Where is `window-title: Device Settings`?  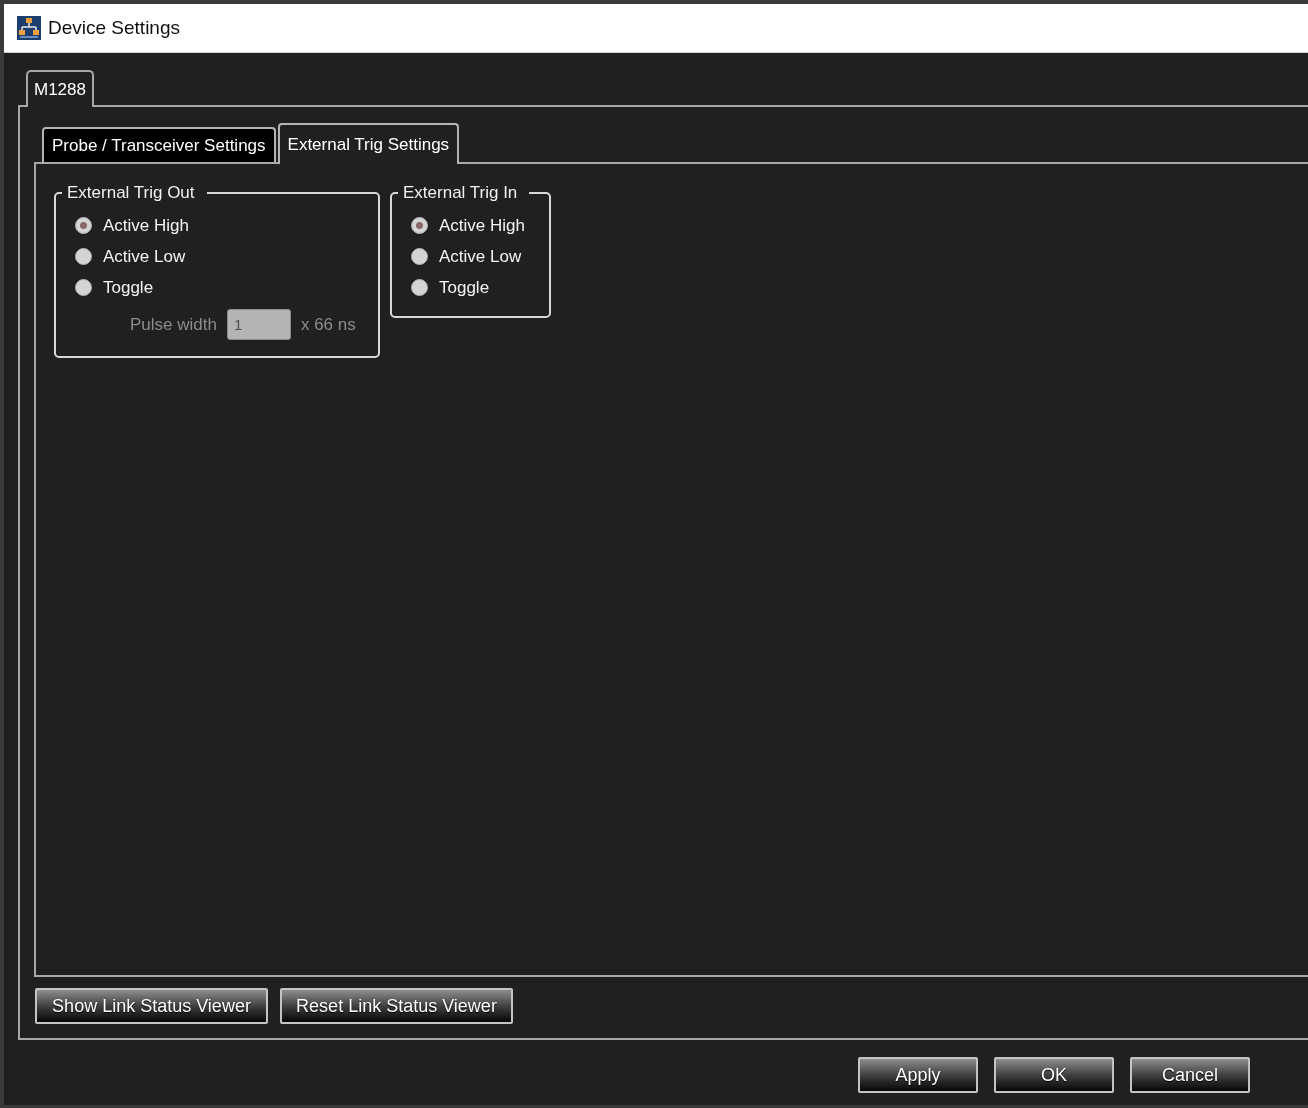 window-title: Device Settings is located at coordinates (114, 28).